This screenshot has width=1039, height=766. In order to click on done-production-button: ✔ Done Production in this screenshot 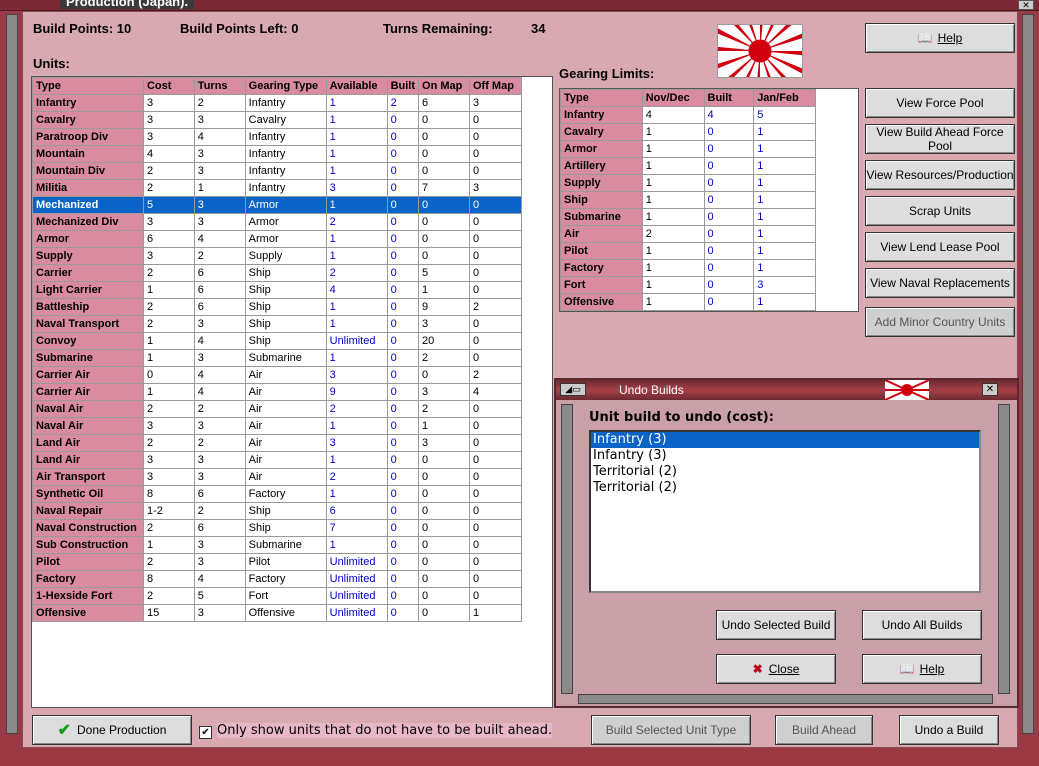, I will do `click(112, 730)`.